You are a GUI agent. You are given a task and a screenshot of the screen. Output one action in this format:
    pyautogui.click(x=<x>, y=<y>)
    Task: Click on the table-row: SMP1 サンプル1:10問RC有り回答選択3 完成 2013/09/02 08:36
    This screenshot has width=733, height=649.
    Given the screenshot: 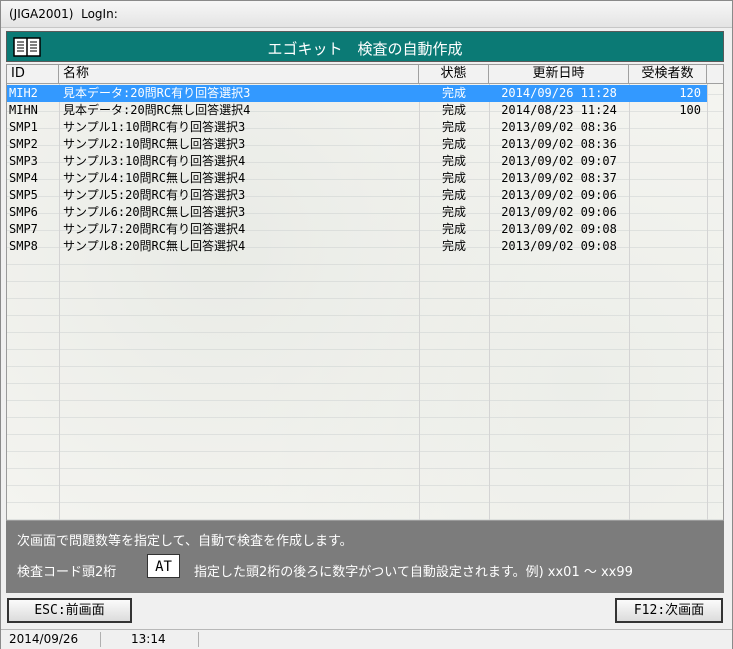 What is the action you would take?
    pyautogui.click(x=357, y=127)
    